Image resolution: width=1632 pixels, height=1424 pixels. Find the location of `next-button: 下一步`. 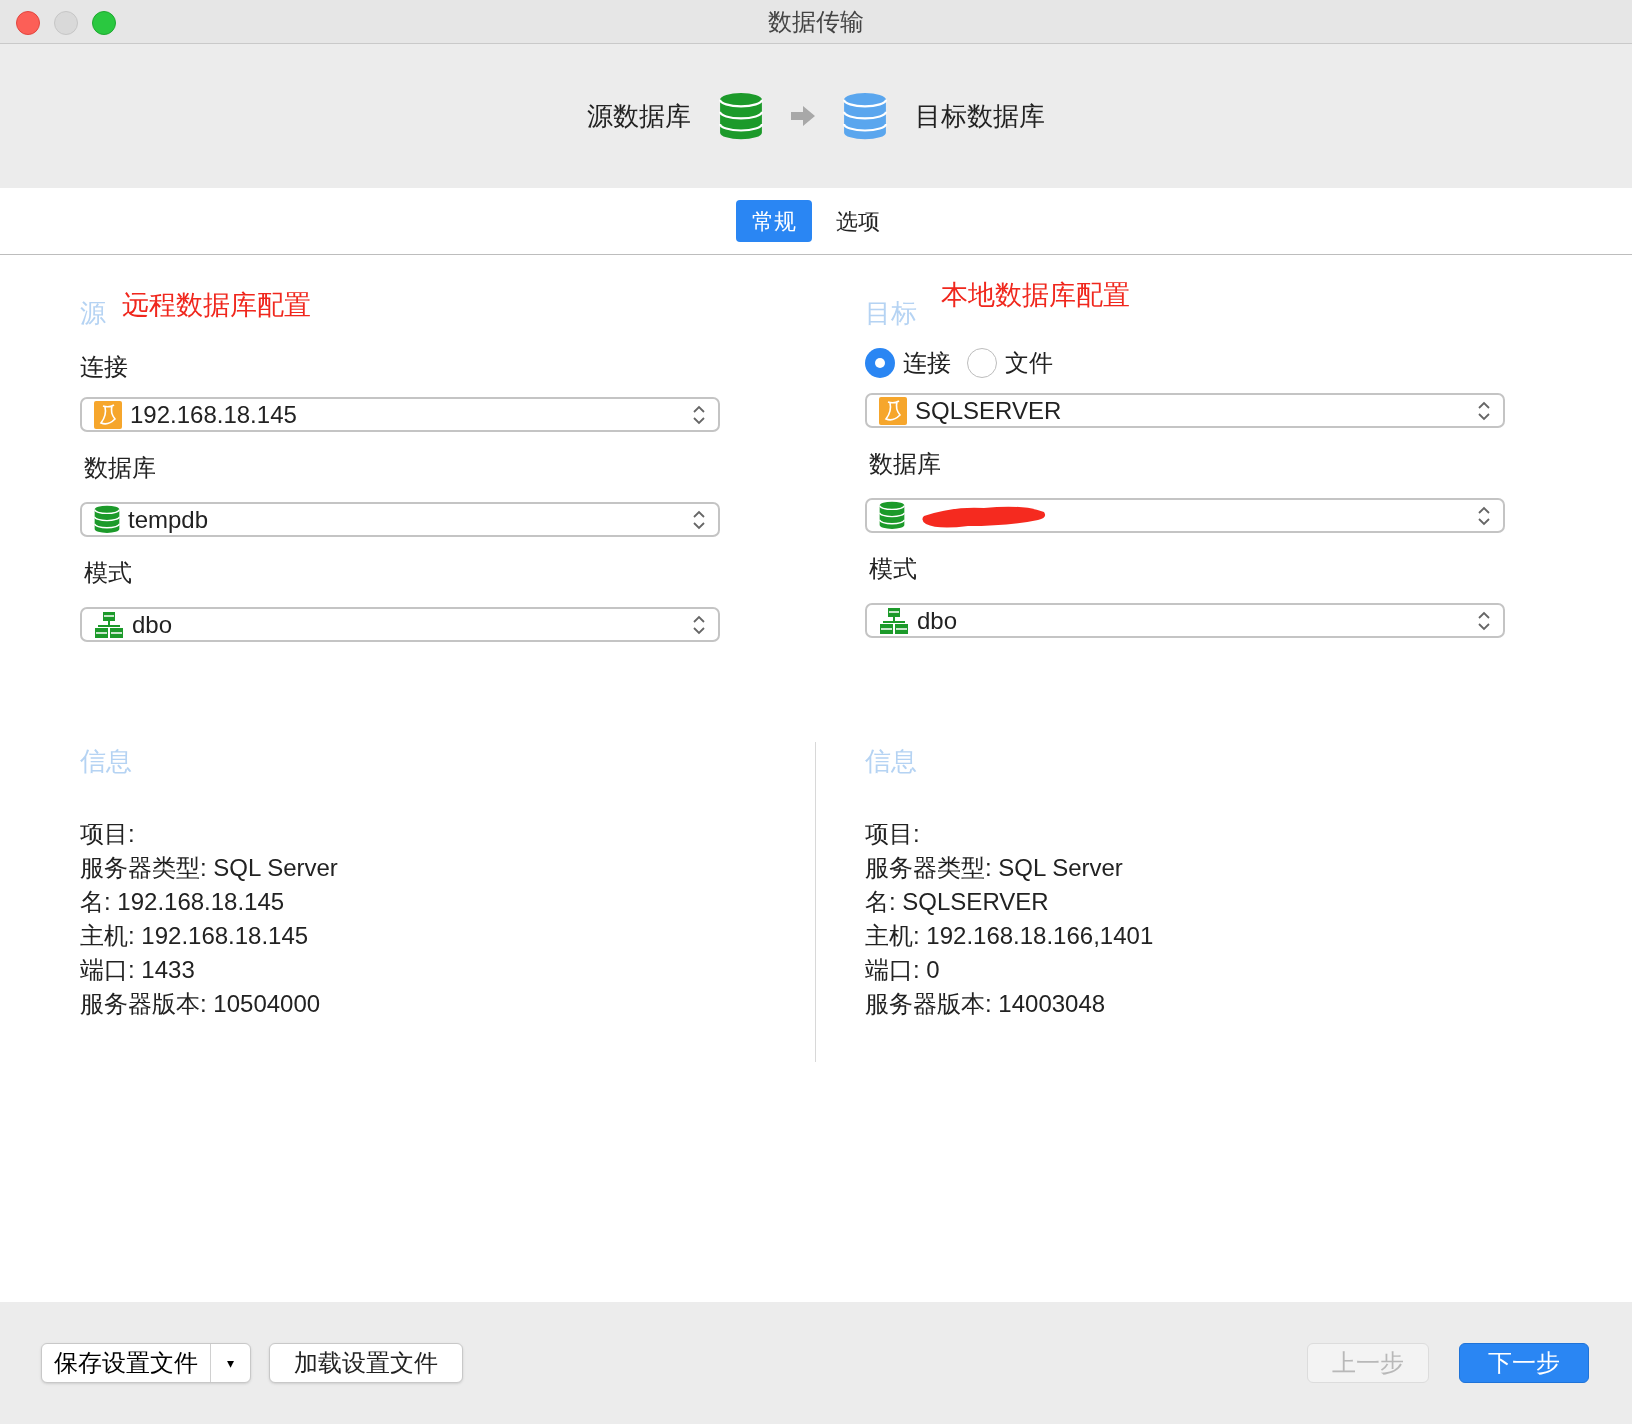

next-button: 下一步 is located at coordinates (1524, 1363).